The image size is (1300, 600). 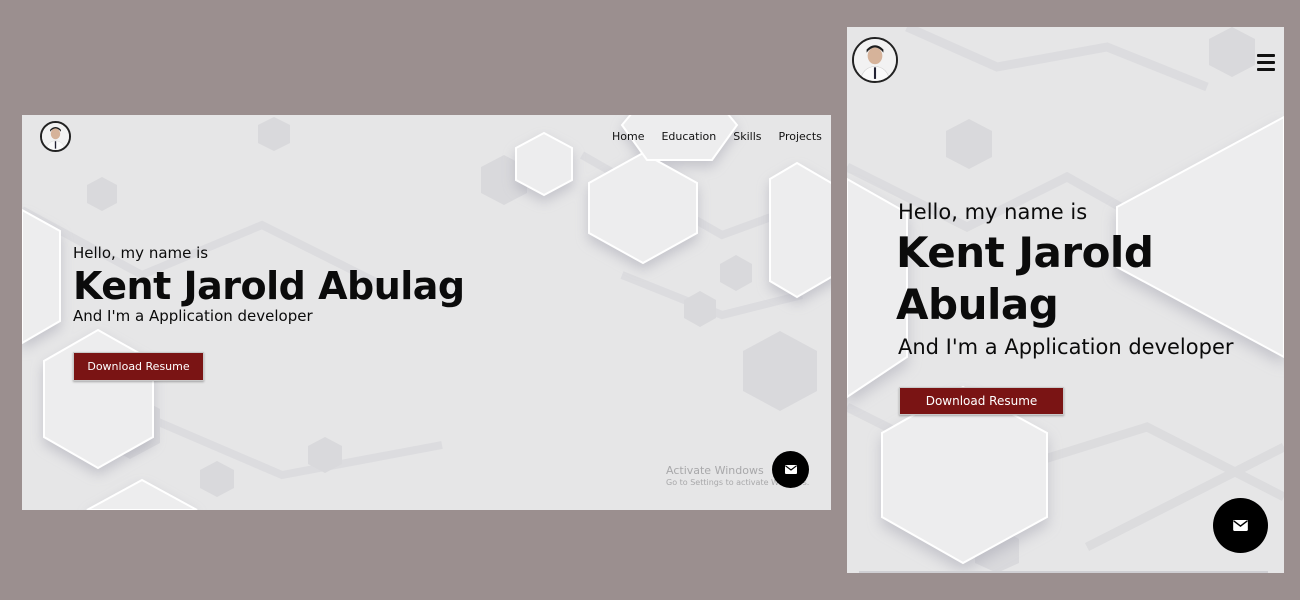 What do you see at coordinates (1066, 347) in the screenshot?
I see `hero-role: And I'm a Application developer` at bounding box center [1066, 347].